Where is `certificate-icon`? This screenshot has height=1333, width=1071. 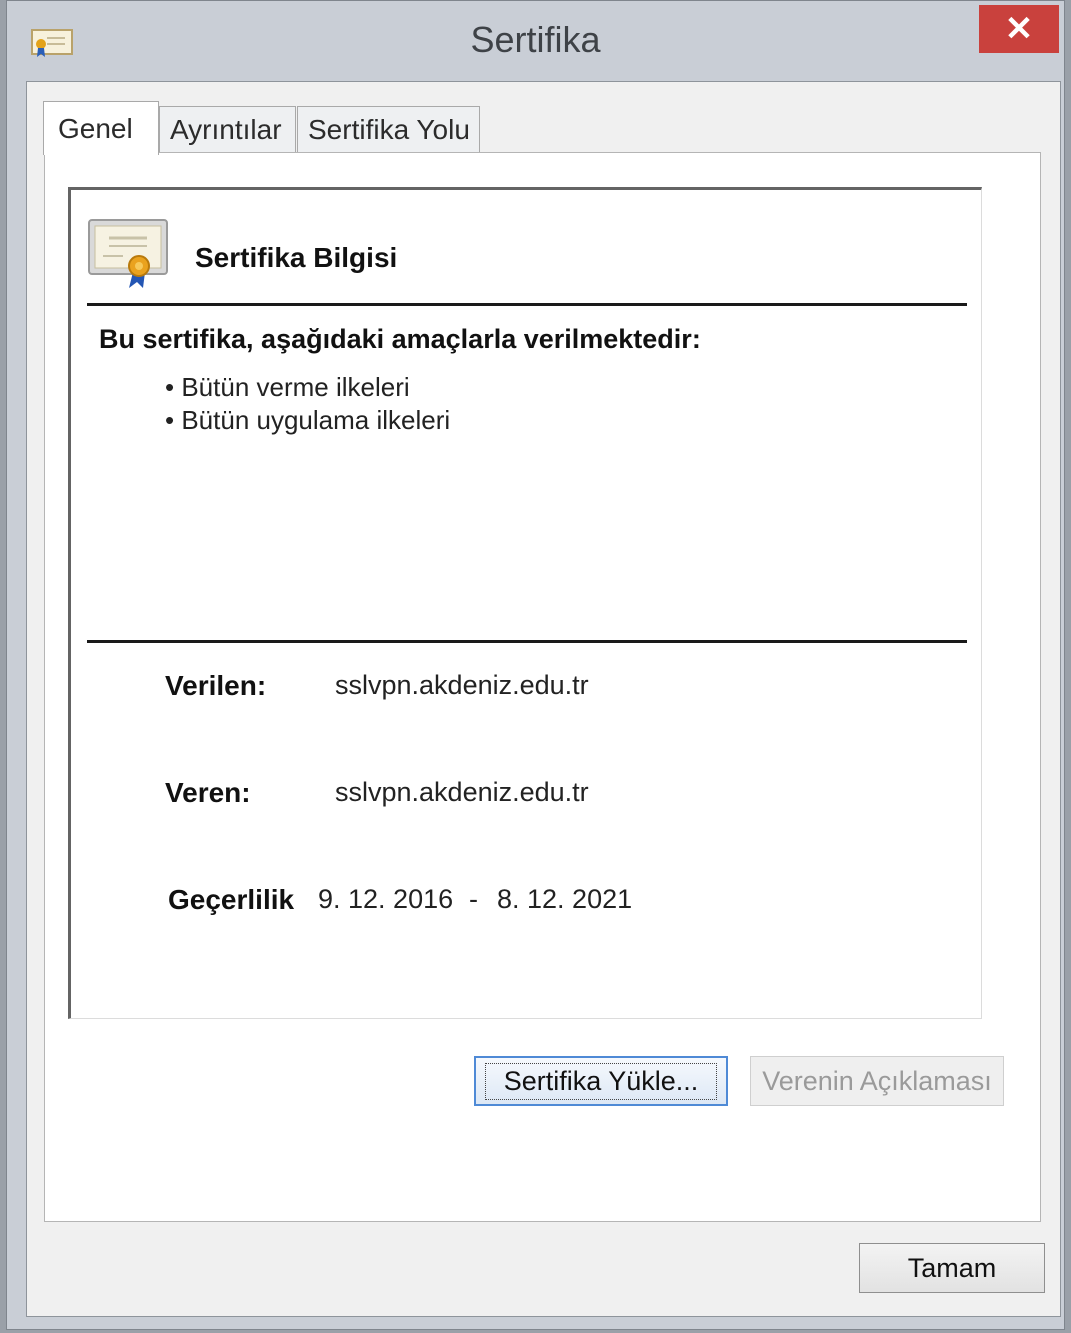 certificate-icon is located at coordinates (128, 253).